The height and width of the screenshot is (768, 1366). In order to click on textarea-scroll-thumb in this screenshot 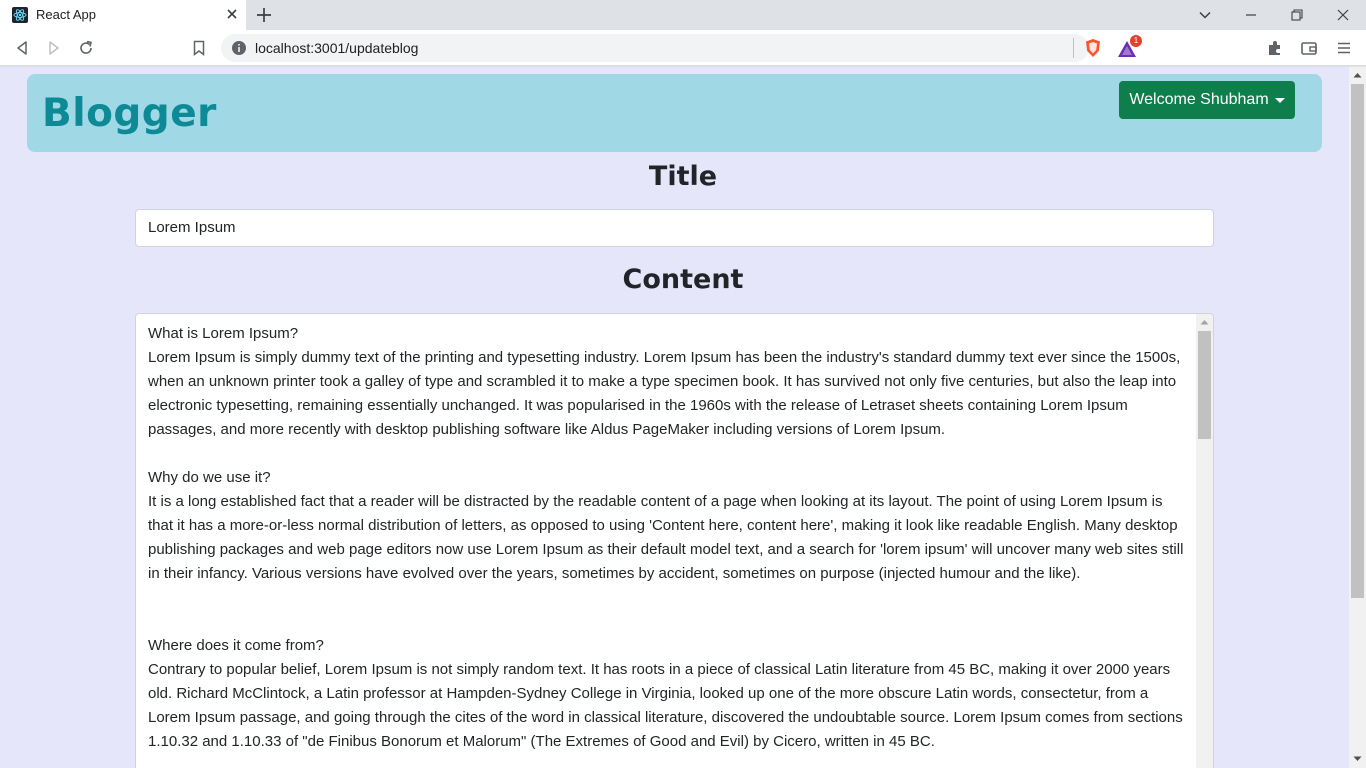, I will do `click(1204, 385)`.